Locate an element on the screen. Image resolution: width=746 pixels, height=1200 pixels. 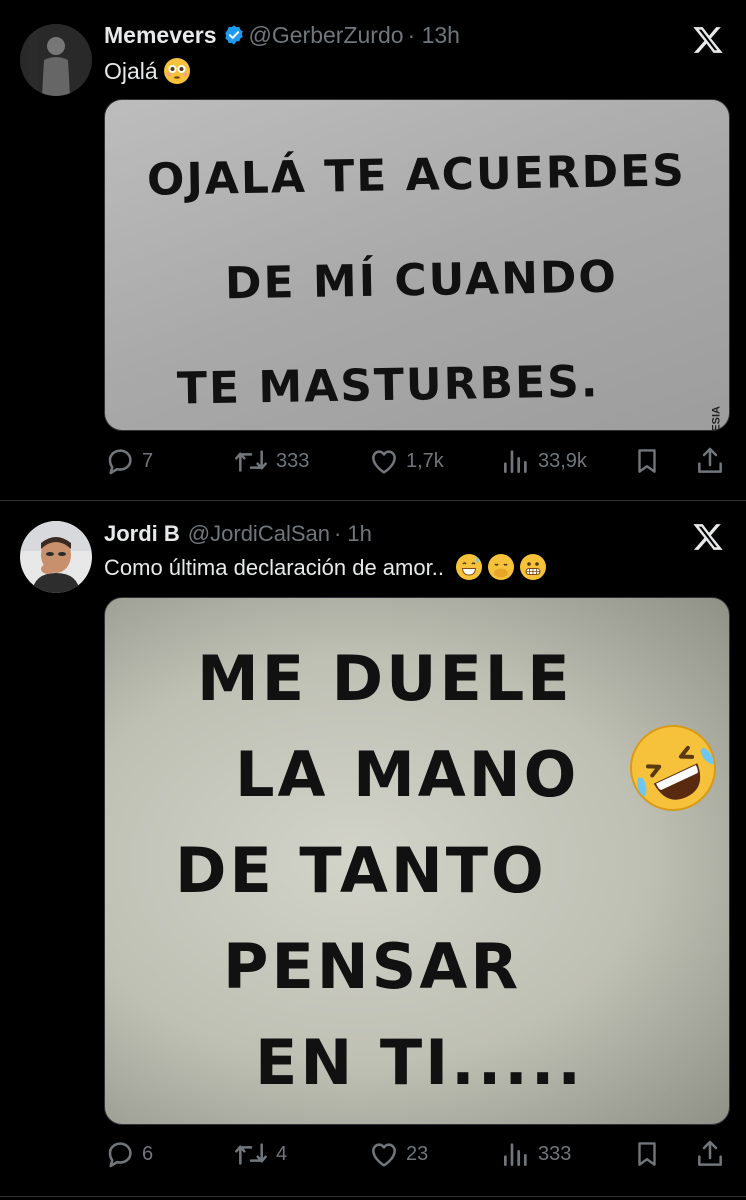
image-text-line-3: TE MASTURBES. is located at coordinates (388, 385).